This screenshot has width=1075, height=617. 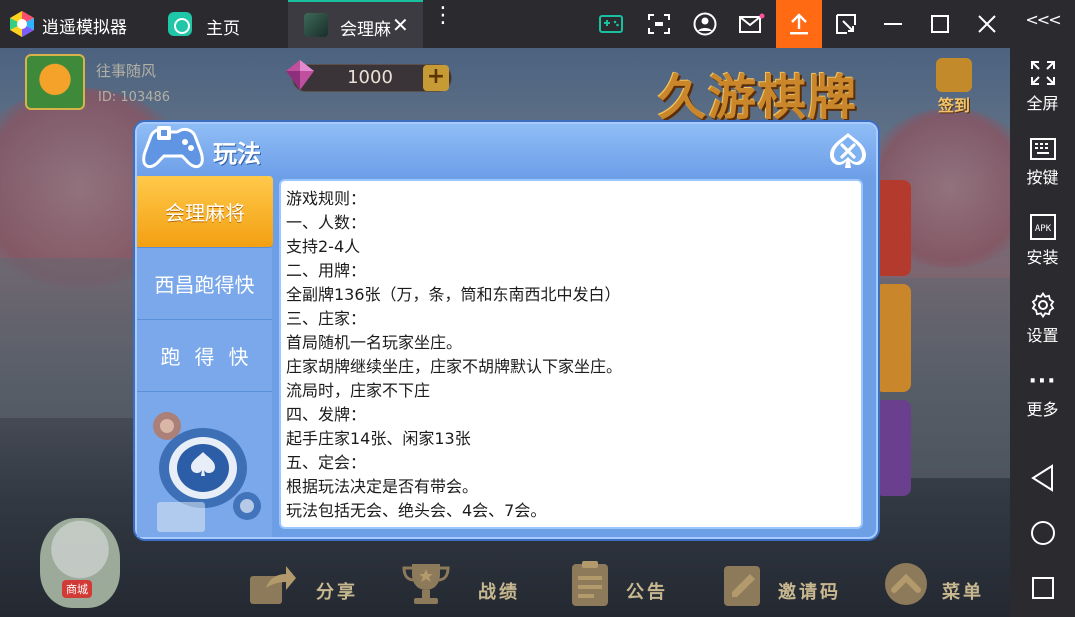 What do you see at coordinates (326, 318) in the screenshot?
I see `rule-line: 三、庄家：` at bounding box center [326, 318].